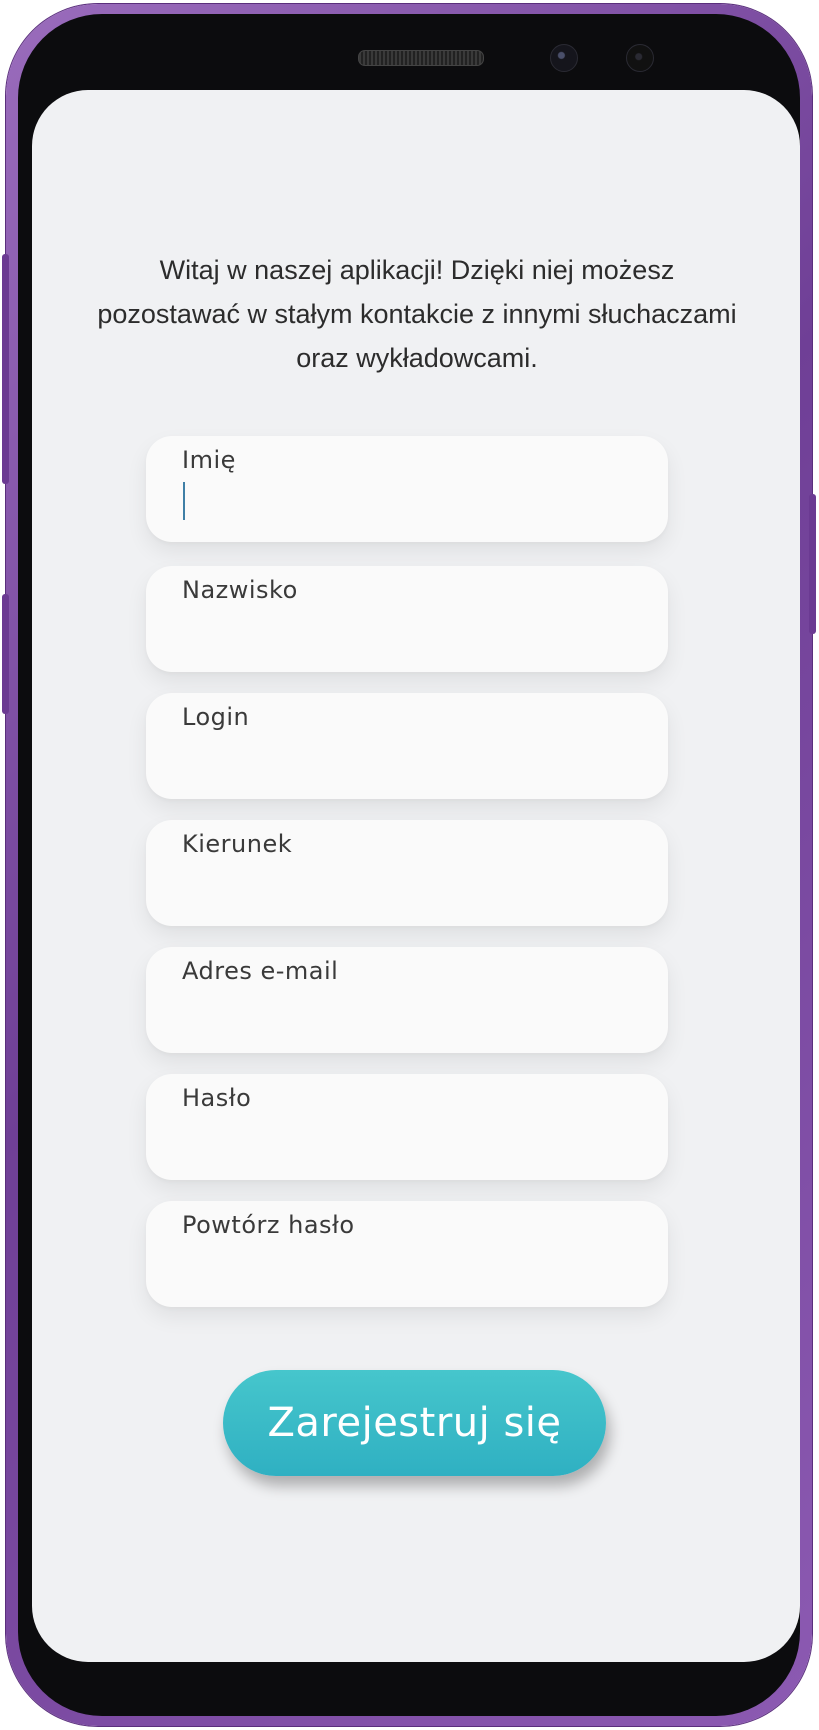  I want to click on repeat-password-label: Powtórz hasło, so click(268, 1225).